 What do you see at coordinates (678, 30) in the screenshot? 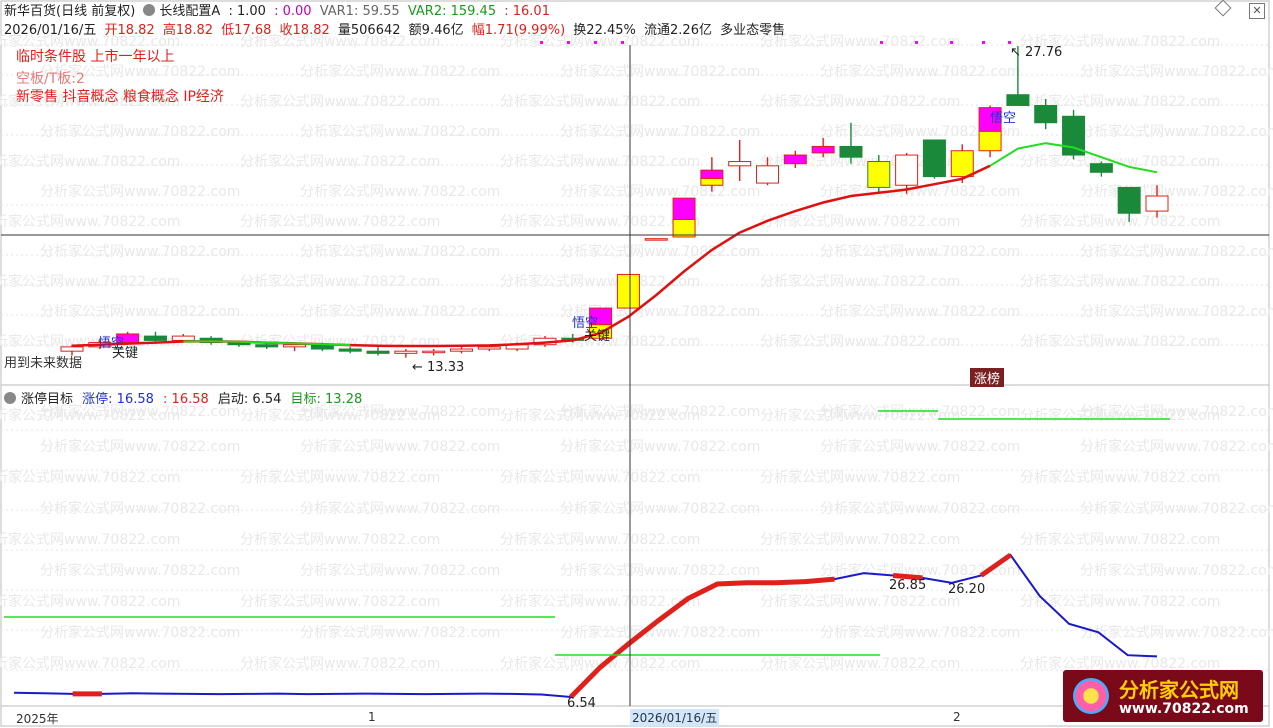
I see `quote-float: 流通2.26亿` at bounding box center [678, 30].